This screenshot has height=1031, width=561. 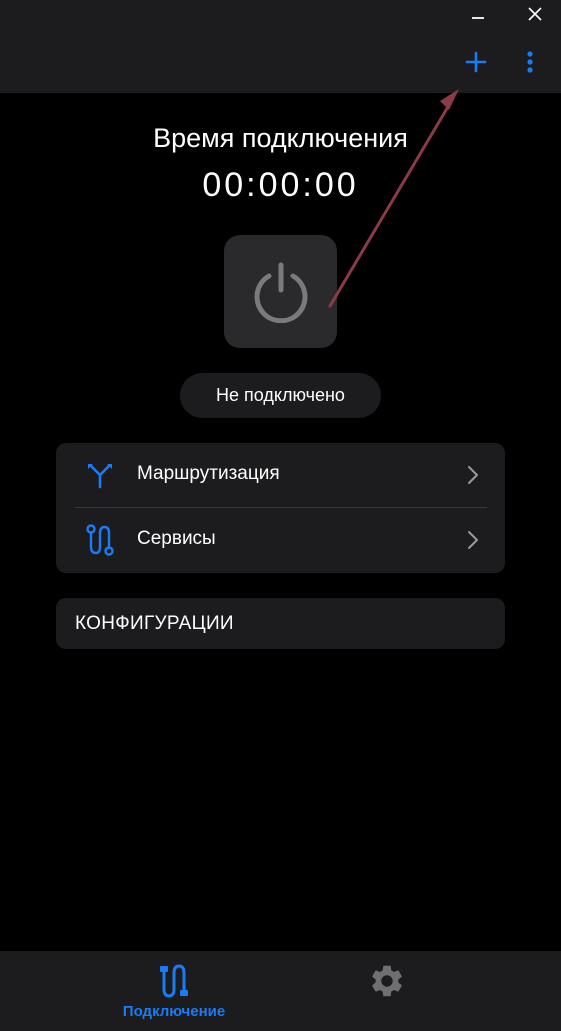 I want to click on plus-icon, so click(x=476, y=62).